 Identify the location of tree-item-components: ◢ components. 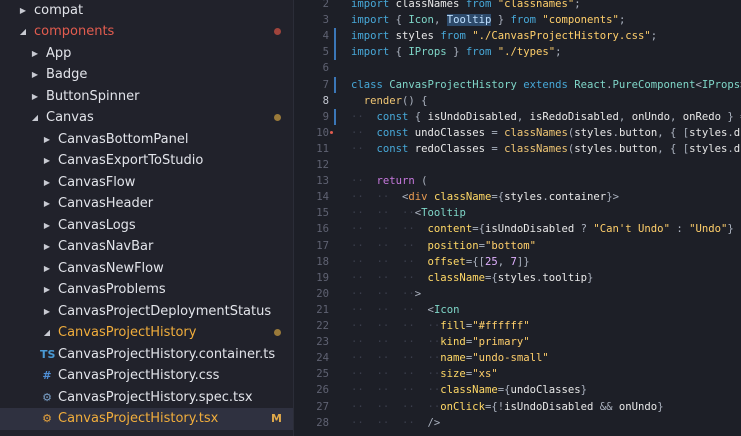
(146, 32).